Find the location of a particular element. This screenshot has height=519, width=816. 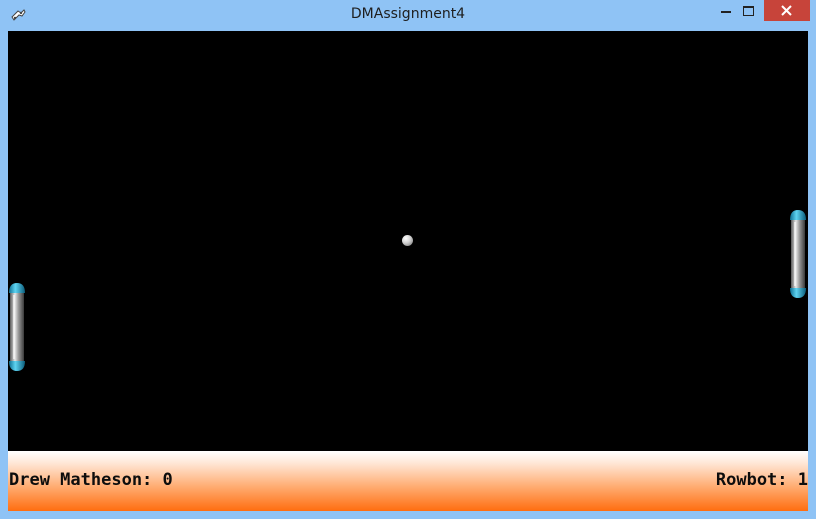

ball is located at coordinates (407, 240).